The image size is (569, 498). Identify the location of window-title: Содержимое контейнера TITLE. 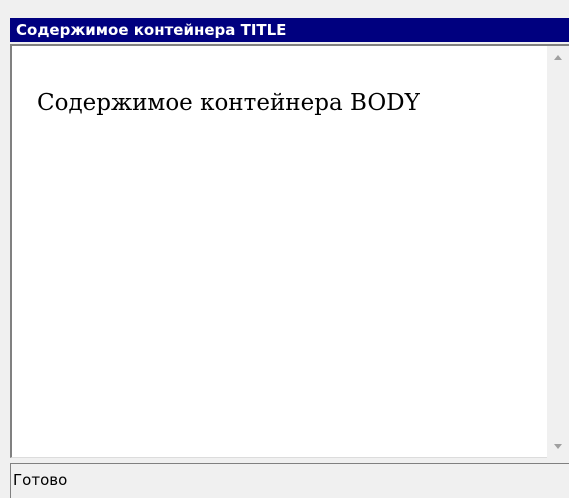
(151, 30).